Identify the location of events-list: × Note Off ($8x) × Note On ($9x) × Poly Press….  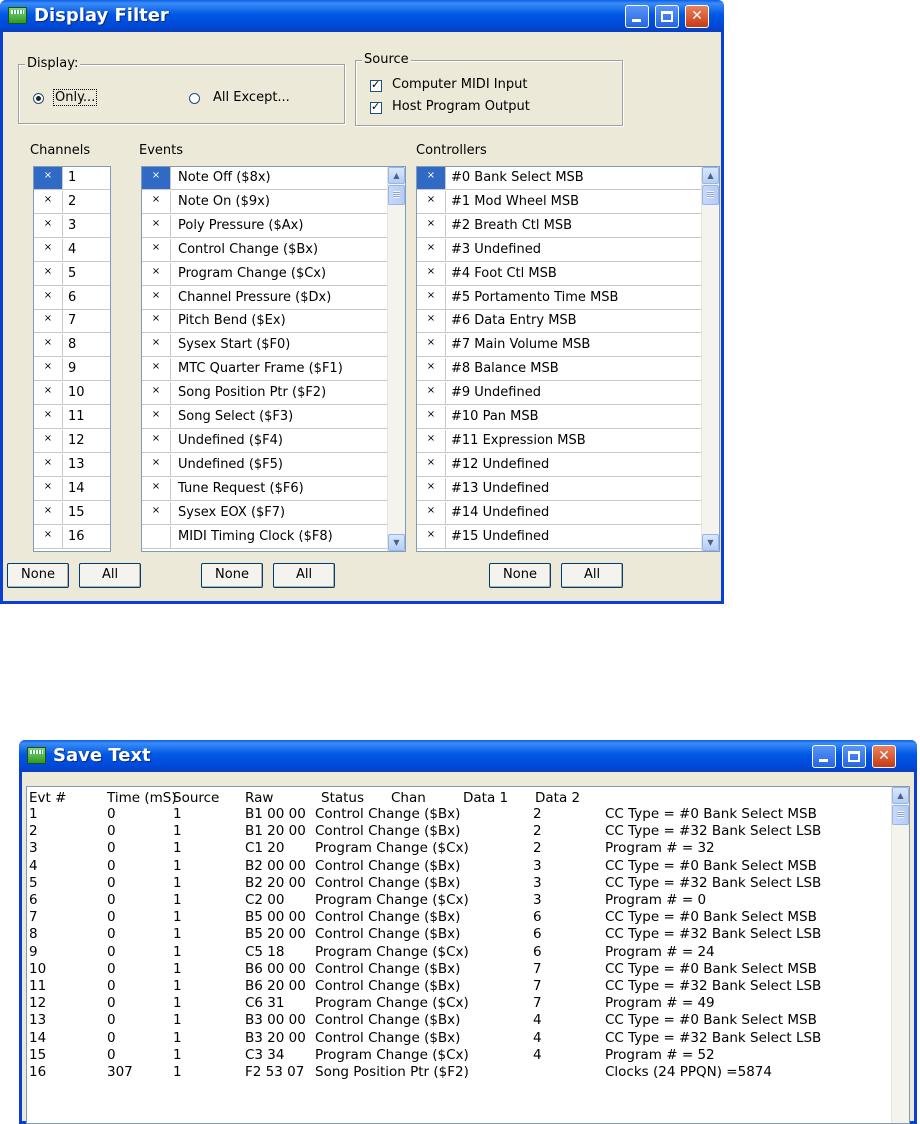
(273, 359).